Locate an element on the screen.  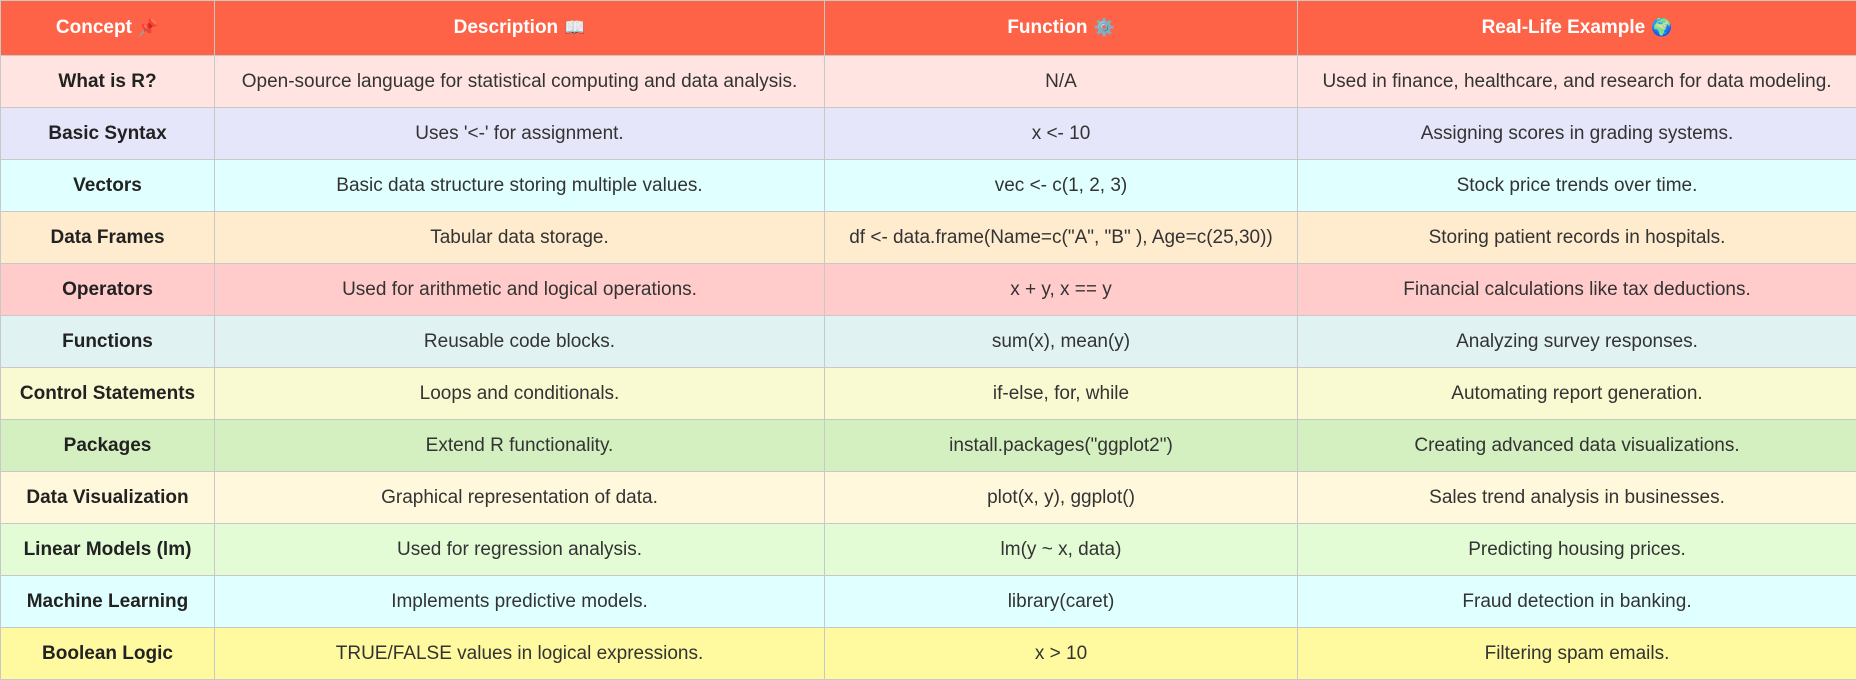
example-cell: Sales trend analysis in businesses. is located at coordinates (1577, 498).